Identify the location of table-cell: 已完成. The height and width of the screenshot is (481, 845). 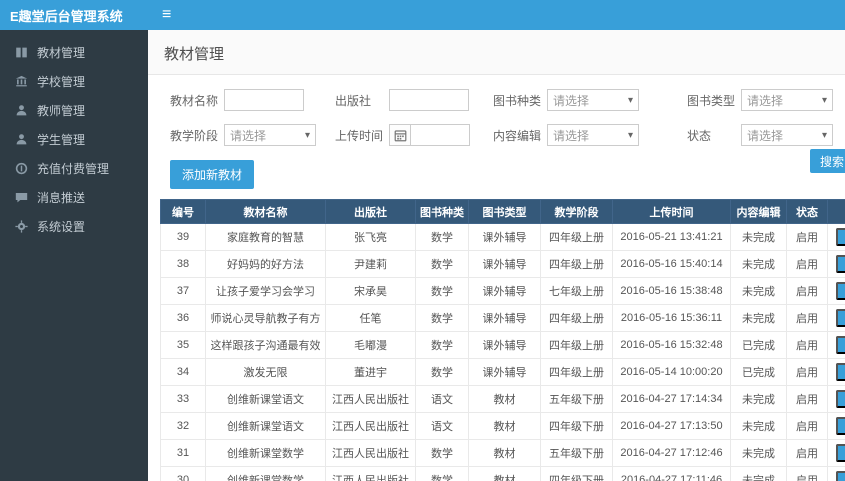
(758, 372).